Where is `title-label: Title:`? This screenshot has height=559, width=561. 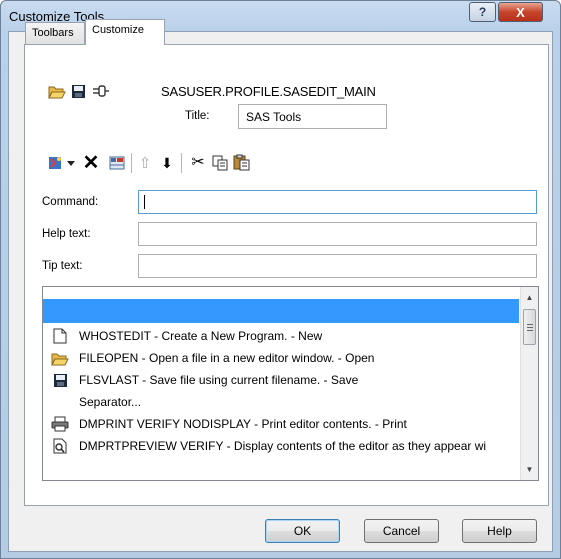
title-label: Title: is located at coordinates (197, 116).